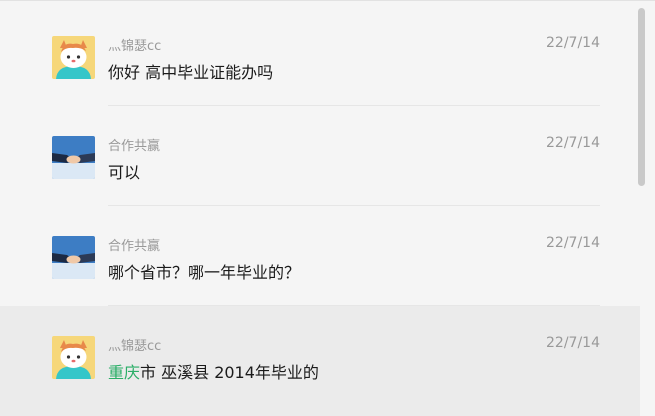 This screenshot has width=655, height=416. Describe the element at coordinates (124, 372) in the screenshot. I see `location-link: 重庆` at that location.